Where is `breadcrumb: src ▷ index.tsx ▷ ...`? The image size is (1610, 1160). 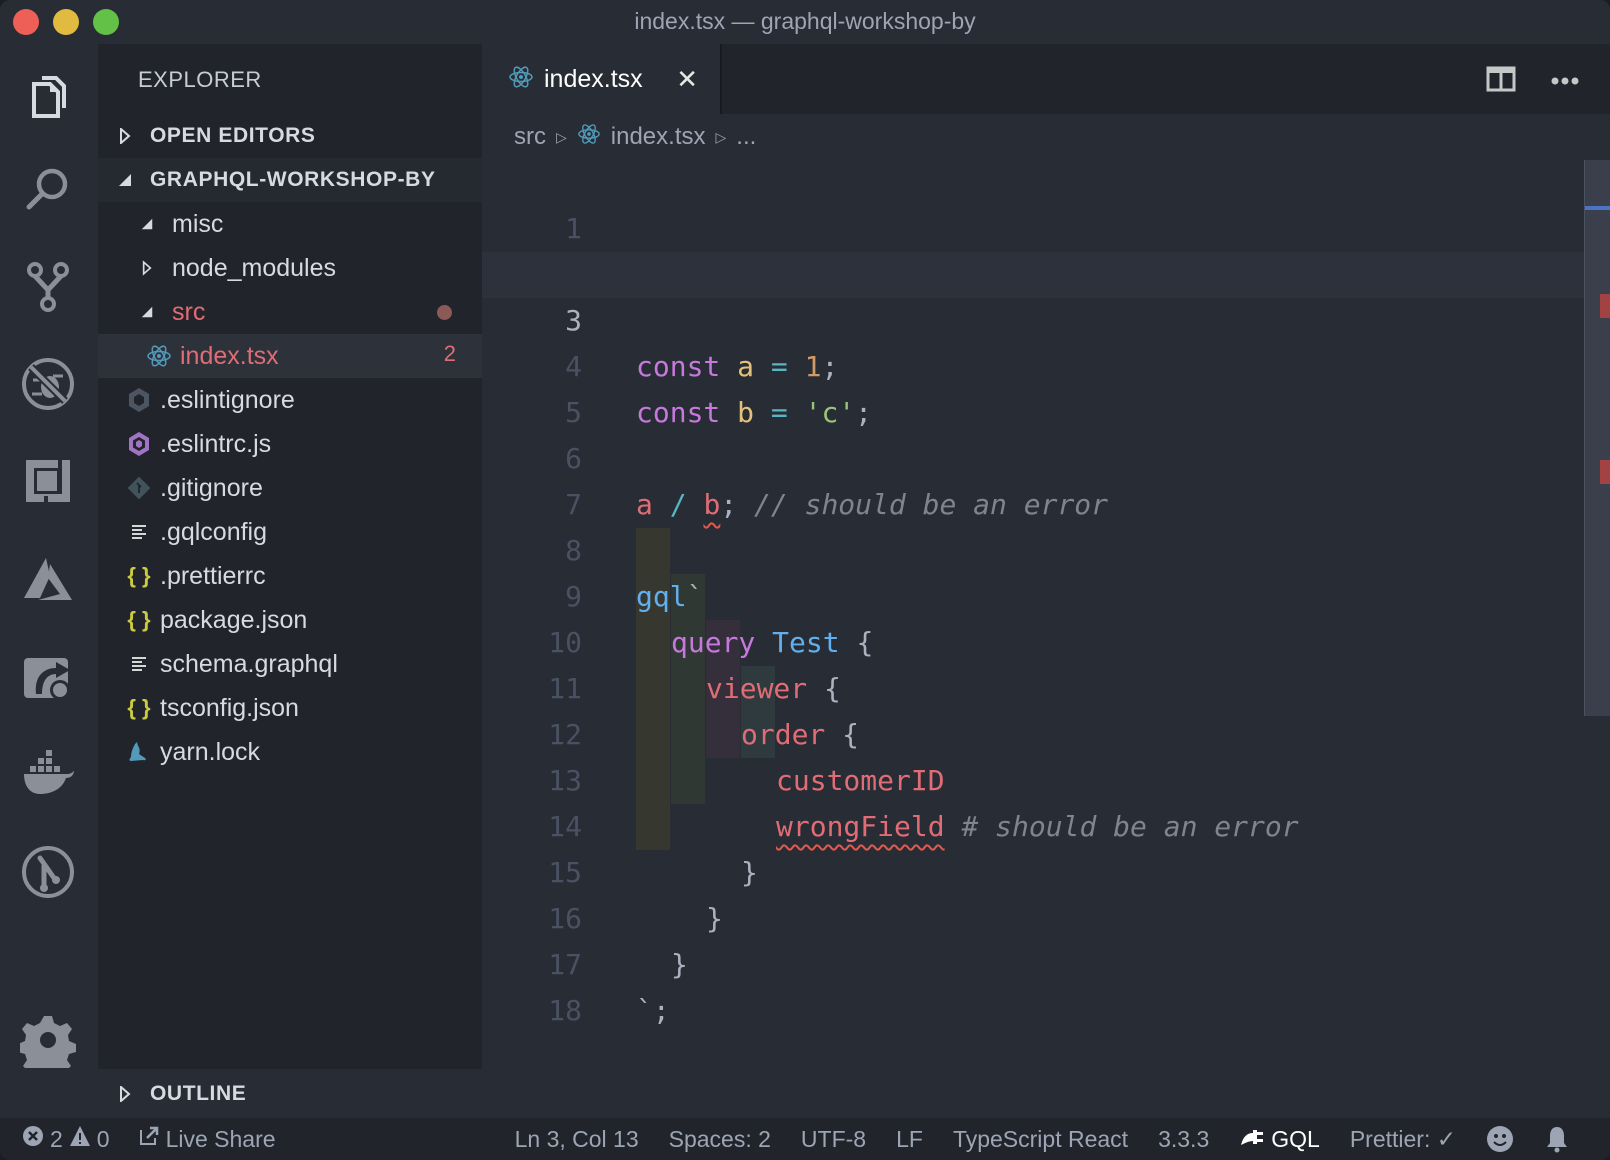
breadcrumb: src ▷ index.tsx ▷ ... is located at coordinates (1046, 137).